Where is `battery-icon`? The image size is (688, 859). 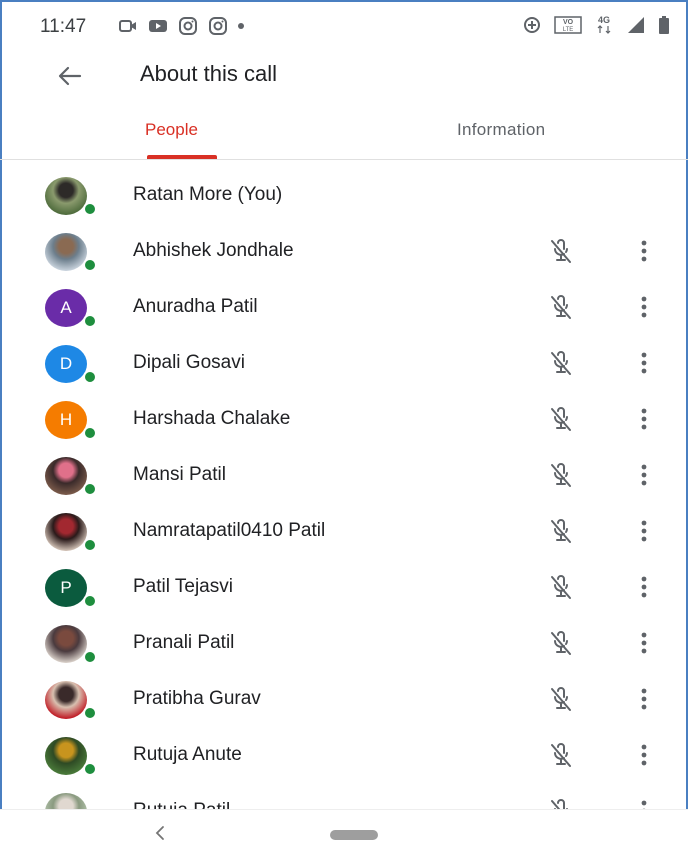
battery-icon is located at coordinates (664, 25).